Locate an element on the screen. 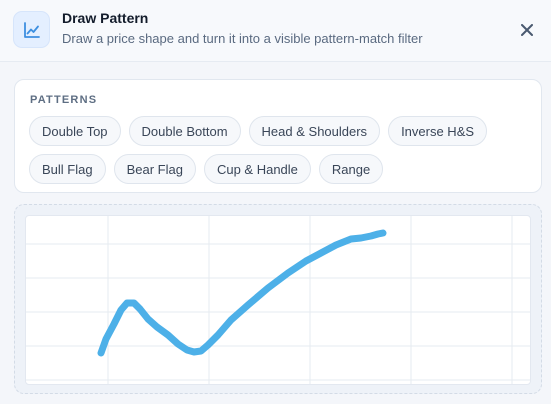 The image size is (551, 404). pattern-chip-inverse-hs: Inverse H&S is located at coordinates (438, 131).